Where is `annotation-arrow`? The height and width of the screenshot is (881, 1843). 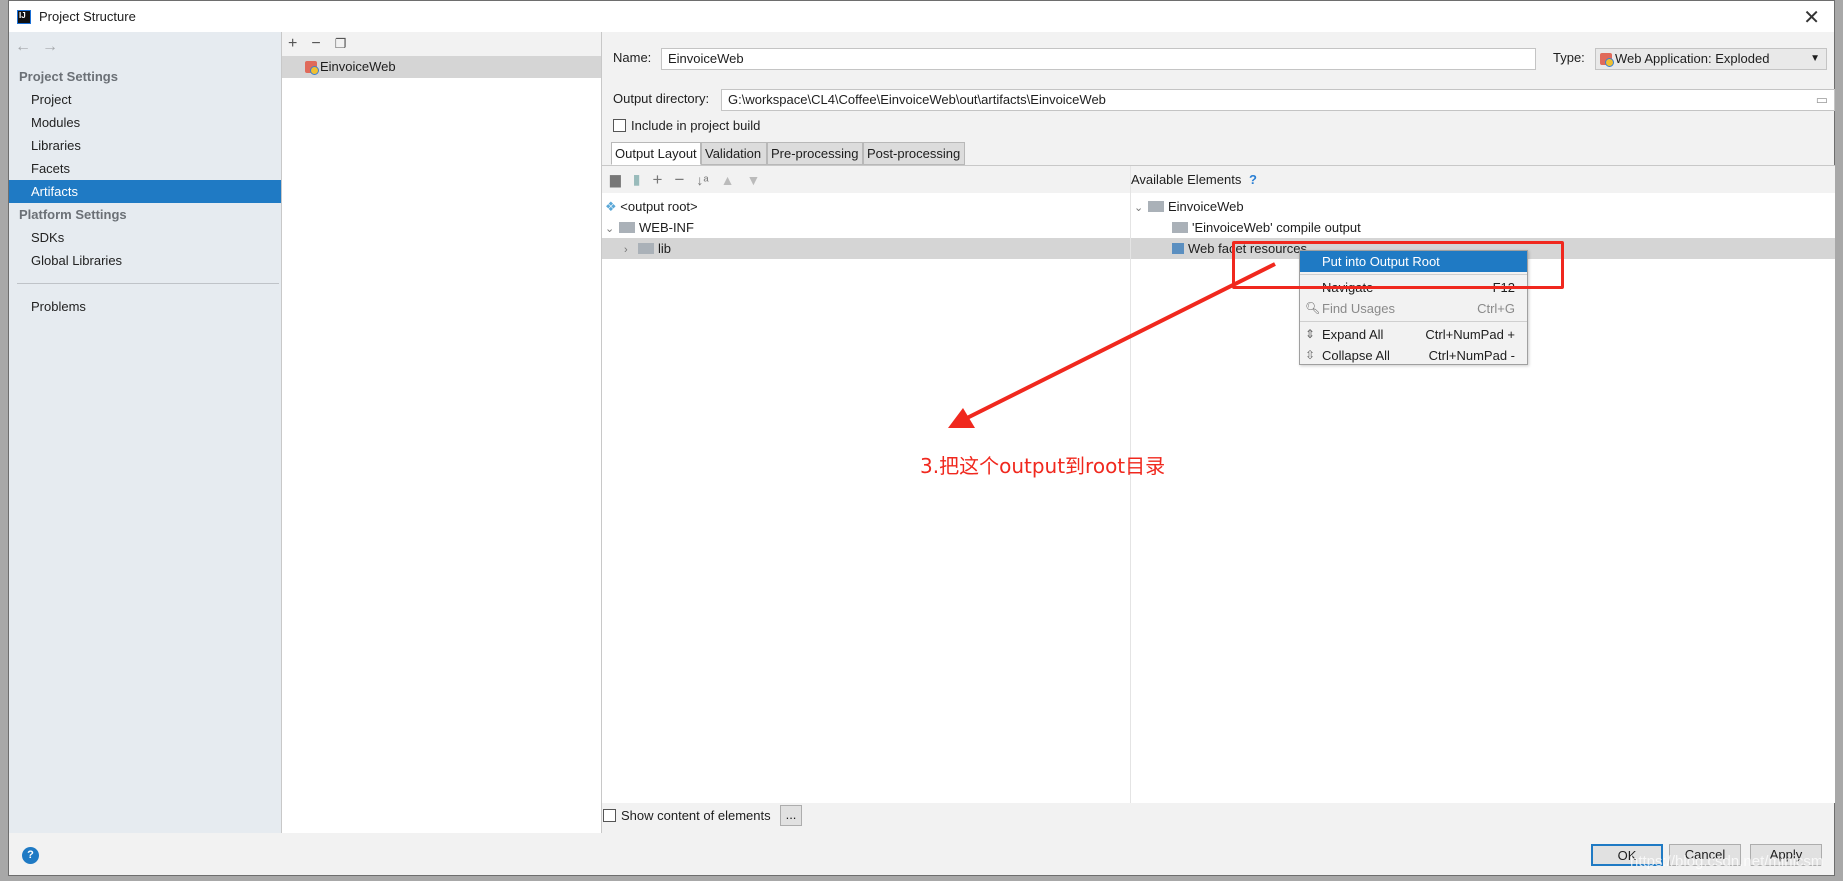
annotation-arrow is located at coordinates (1112, 345).